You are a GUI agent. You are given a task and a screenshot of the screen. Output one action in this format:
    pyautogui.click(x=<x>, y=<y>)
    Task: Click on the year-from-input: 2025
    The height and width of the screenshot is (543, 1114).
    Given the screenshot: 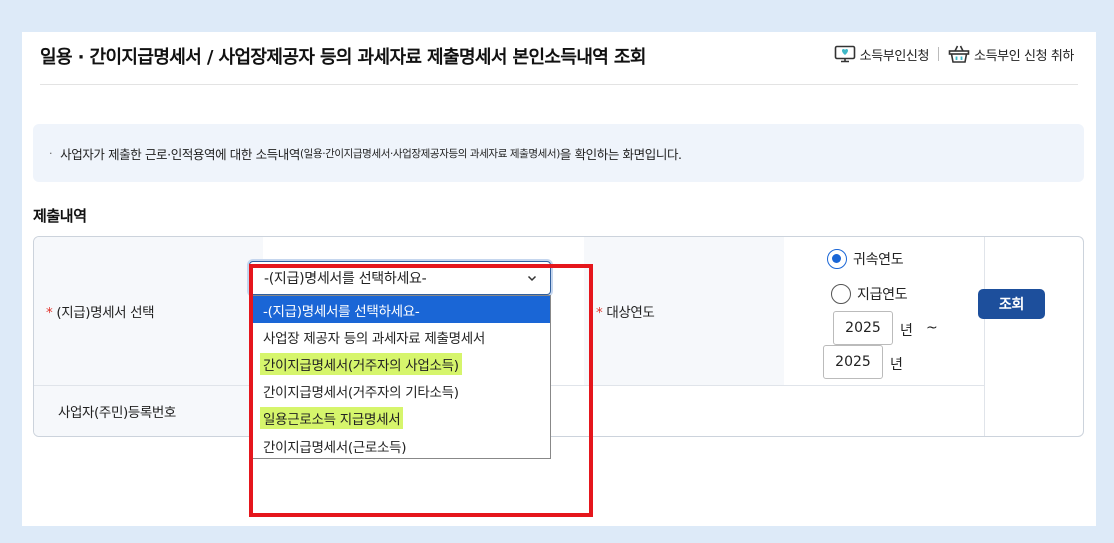 What is the action you would take?
    pyautogui.click(x=863, y=328)
    